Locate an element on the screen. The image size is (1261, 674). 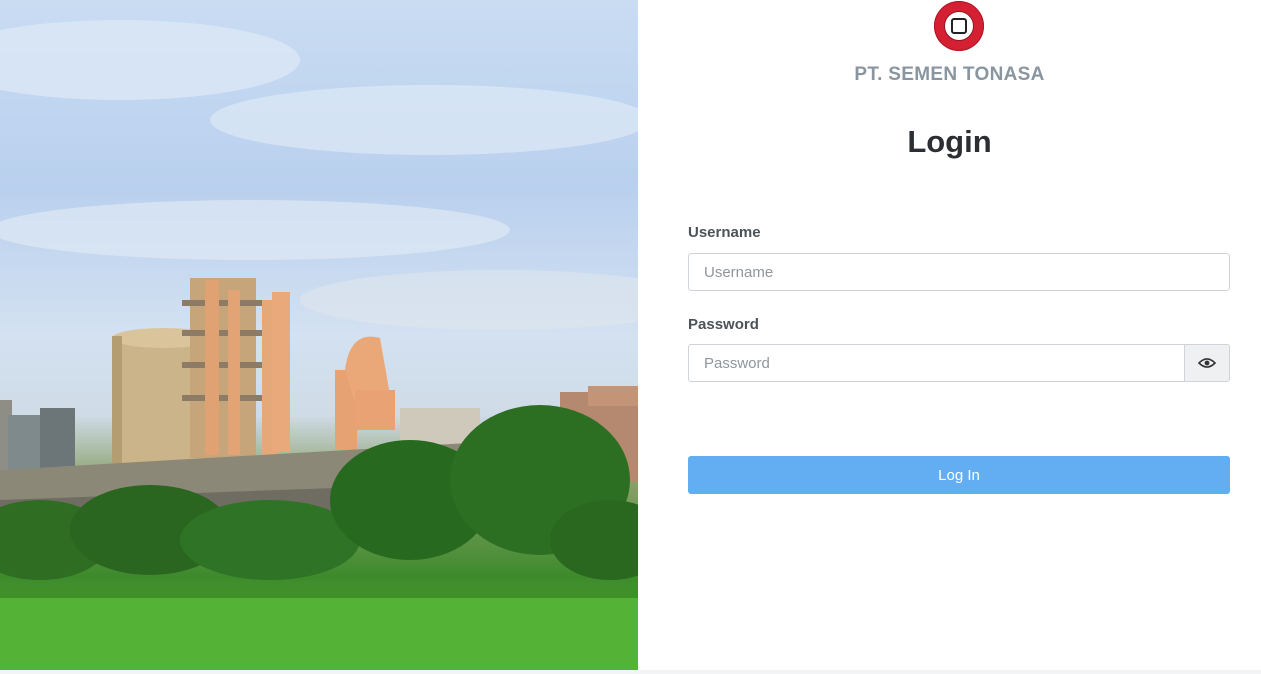
eye-icon is located at coordinates (1207, 363).